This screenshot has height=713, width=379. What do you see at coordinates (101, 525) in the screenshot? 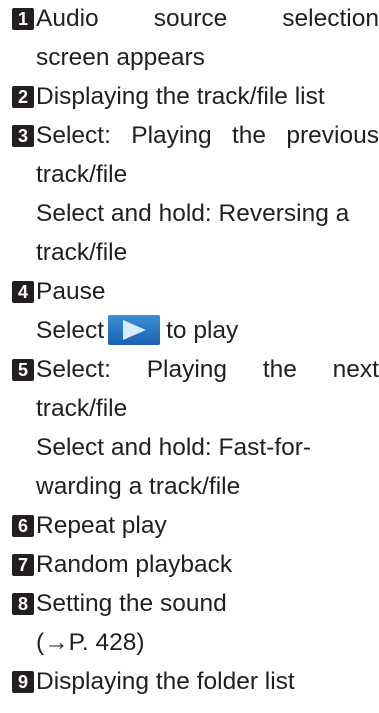
I see `item-6-line-1: Repeat play` at bounding box center [101, 525].